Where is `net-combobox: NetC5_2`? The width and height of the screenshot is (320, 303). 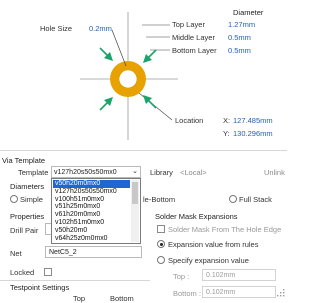
net-combobox: NetC5_2 is located at coordinates (93, 252).